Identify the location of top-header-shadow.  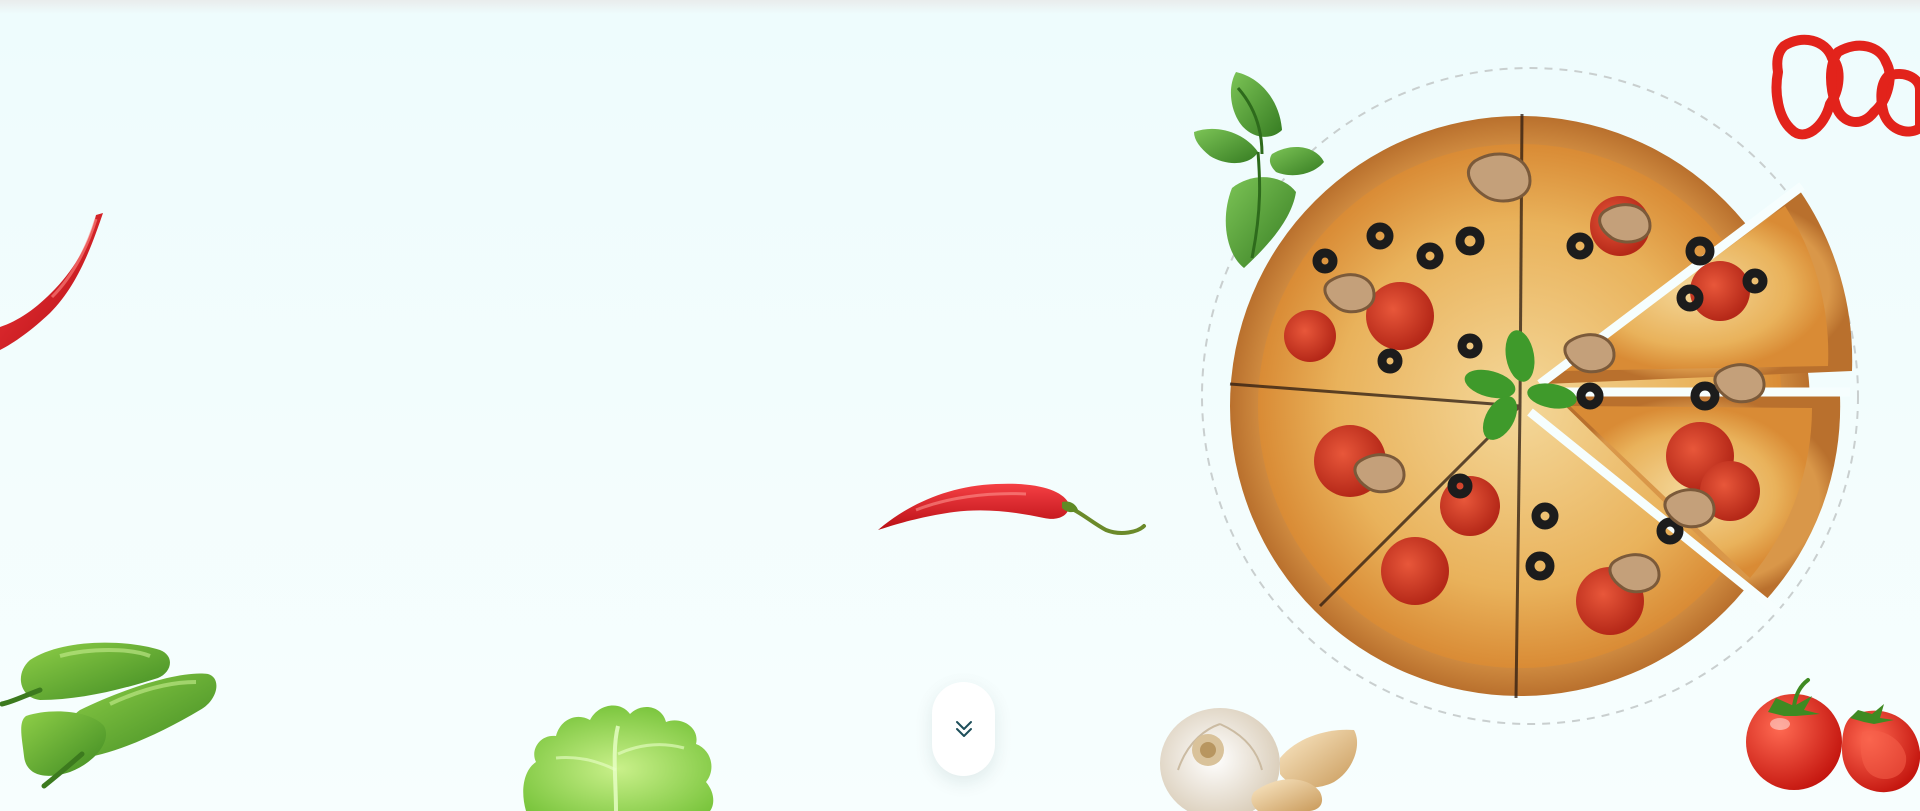
(960, 7).